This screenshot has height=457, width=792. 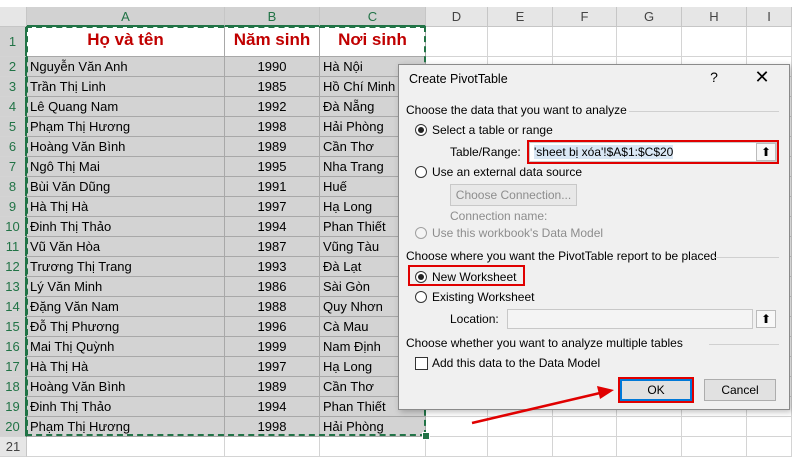 I want to click on arrow-line, so click(x=536, y=408).